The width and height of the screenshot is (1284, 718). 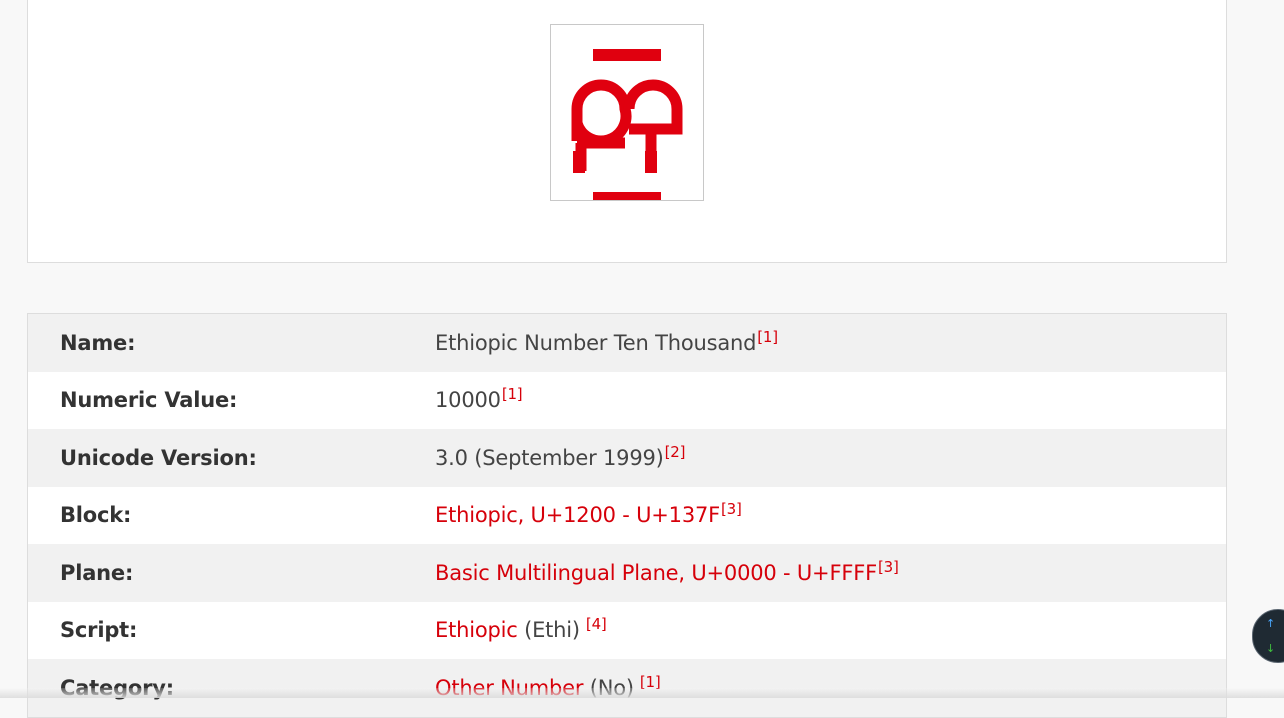 What do you see at coordinates (560, 456) in the screenshot?
I see `unicode-version-value: 3.0 (September 1999)[2]` at bounding box center [560, 456].